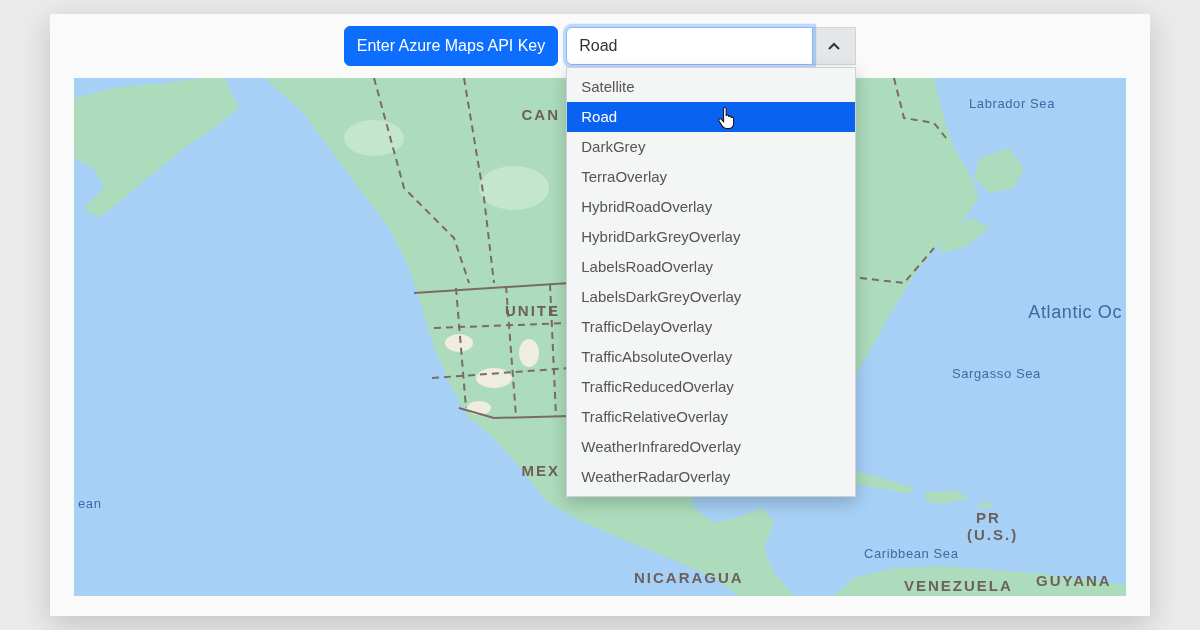  What do you see at coordinates (540, 114) in the screenshot?
I see `place-label: CAN` at bounding box center [540, 114].